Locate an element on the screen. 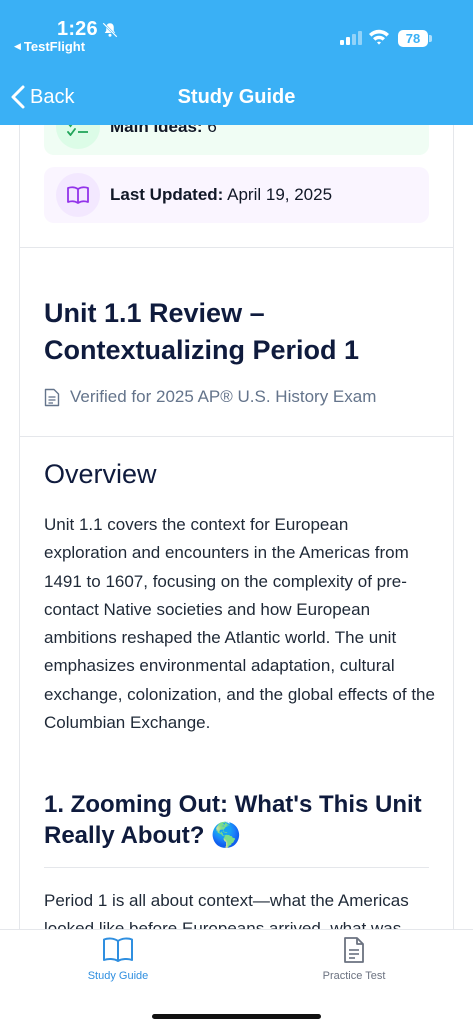 Image resolution: width=473 pixels, height=1024 pixels. battery-level: 78 is located at coordinates (413, 38).